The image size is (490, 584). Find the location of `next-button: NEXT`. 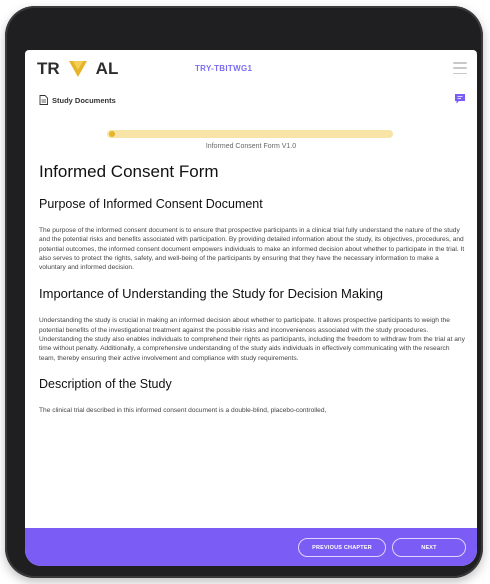

next-button: NEXT is located at coordinates (429, 547).